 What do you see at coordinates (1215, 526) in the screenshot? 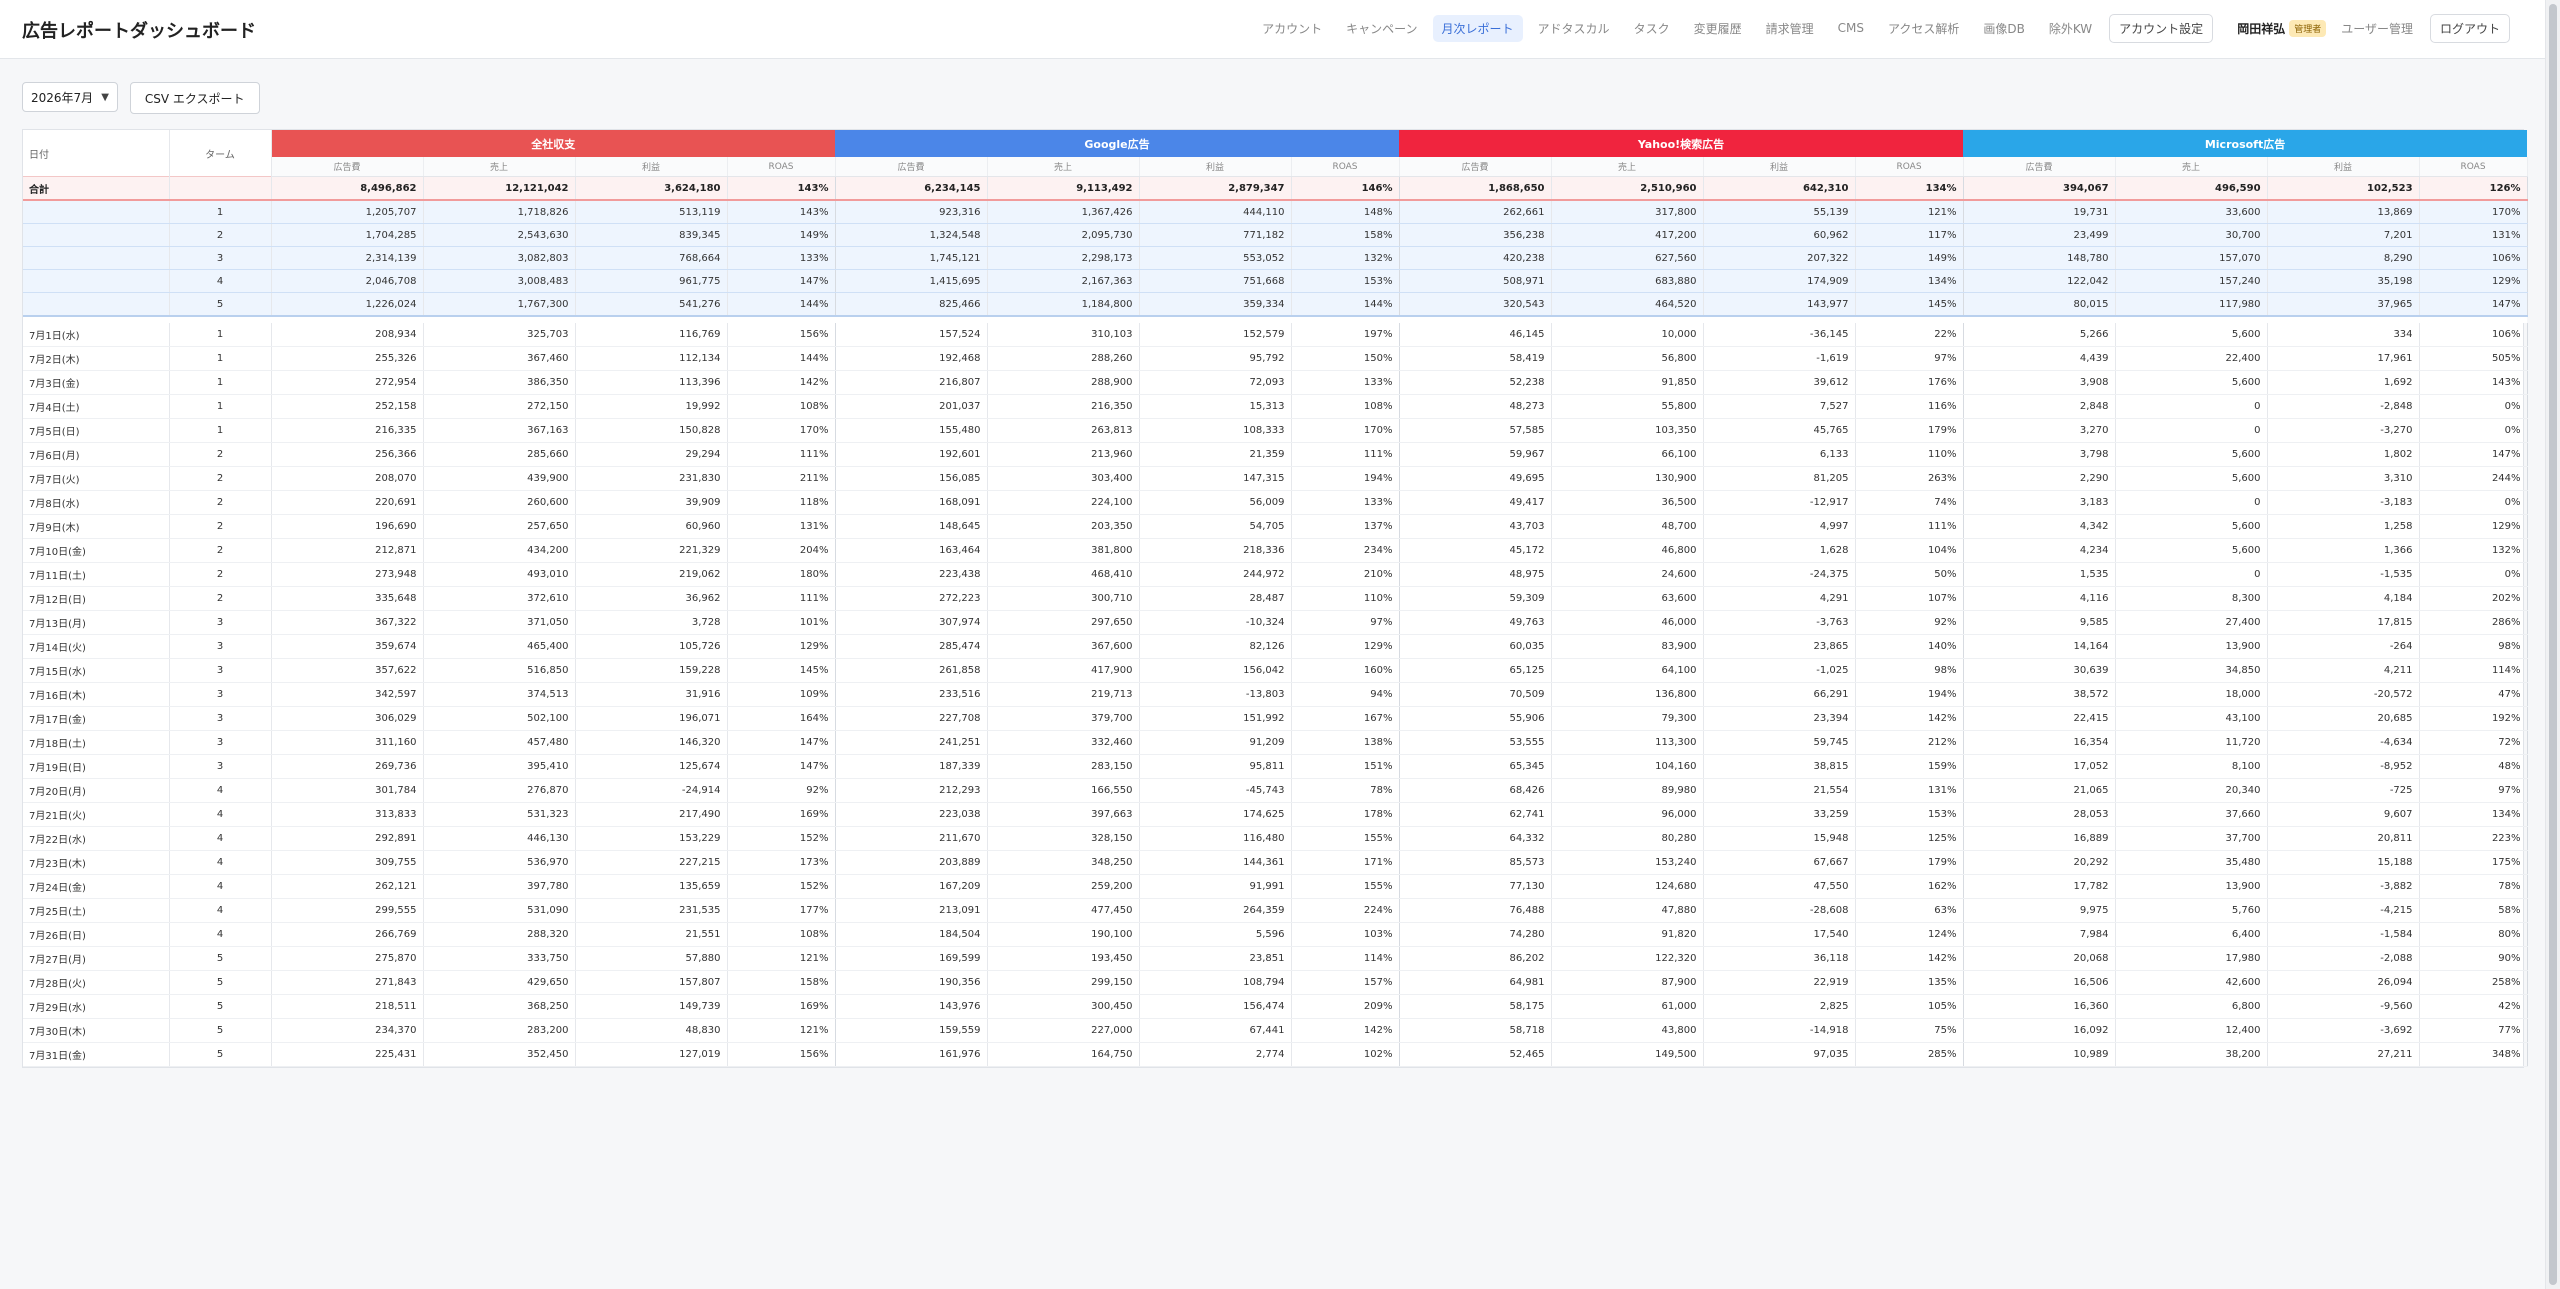
I see `table-cell: 54,705` at bounding box center [1215, 526].